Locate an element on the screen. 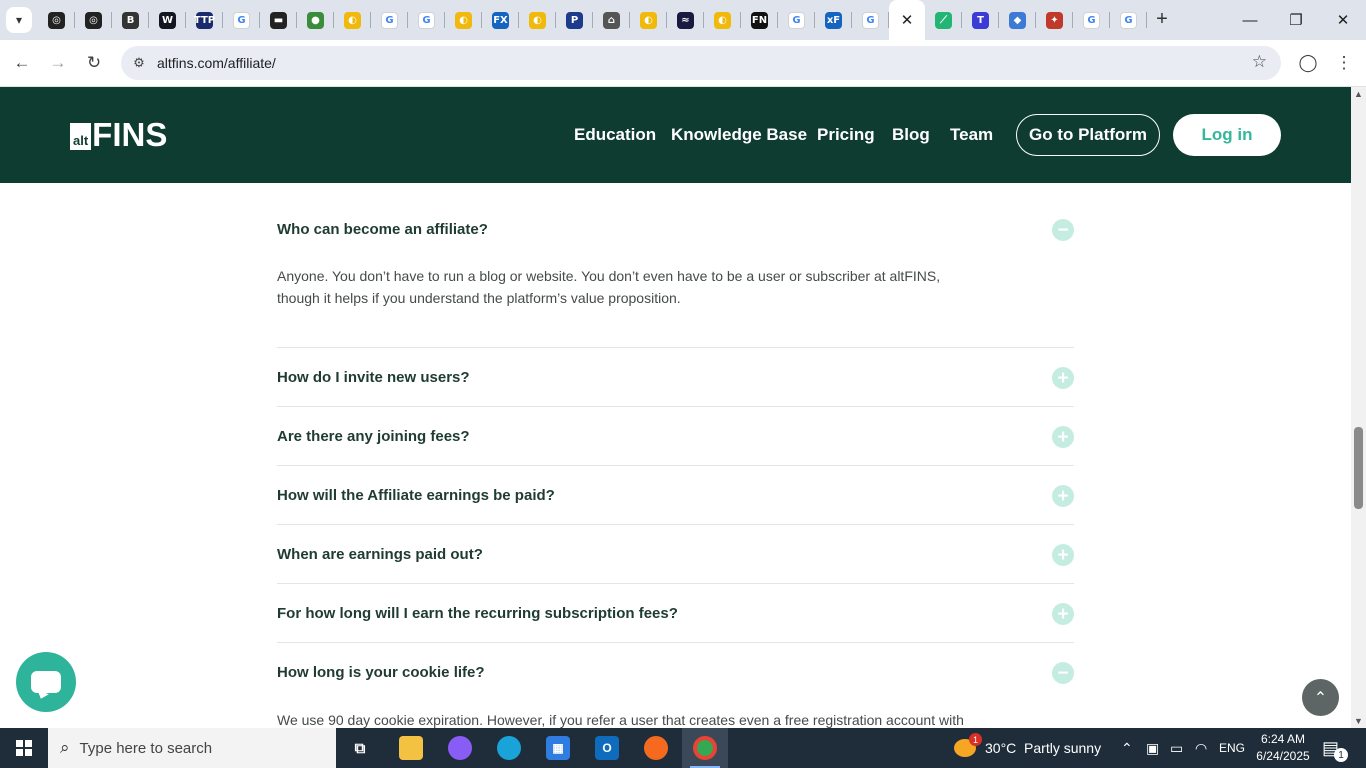 Image resolution: width=1366 pixels, height=768 pixels. faq-item: Are there any joining fees? + is located at coordinates (675, 437).